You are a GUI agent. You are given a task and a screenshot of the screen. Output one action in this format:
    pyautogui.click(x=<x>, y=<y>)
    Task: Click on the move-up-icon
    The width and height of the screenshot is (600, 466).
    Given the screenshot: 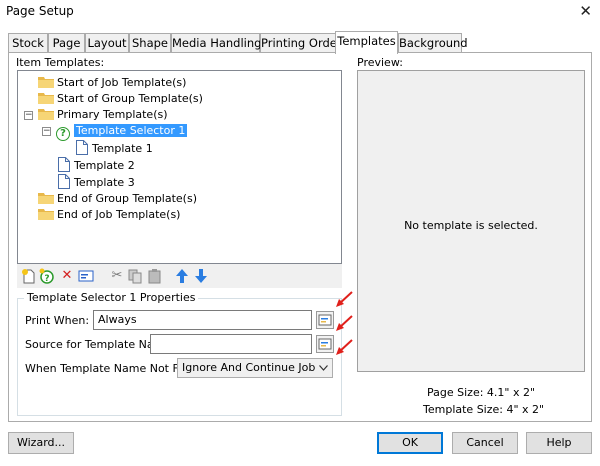 What is the action you would take?
    pyautogui.click(x=182, y=276)
    